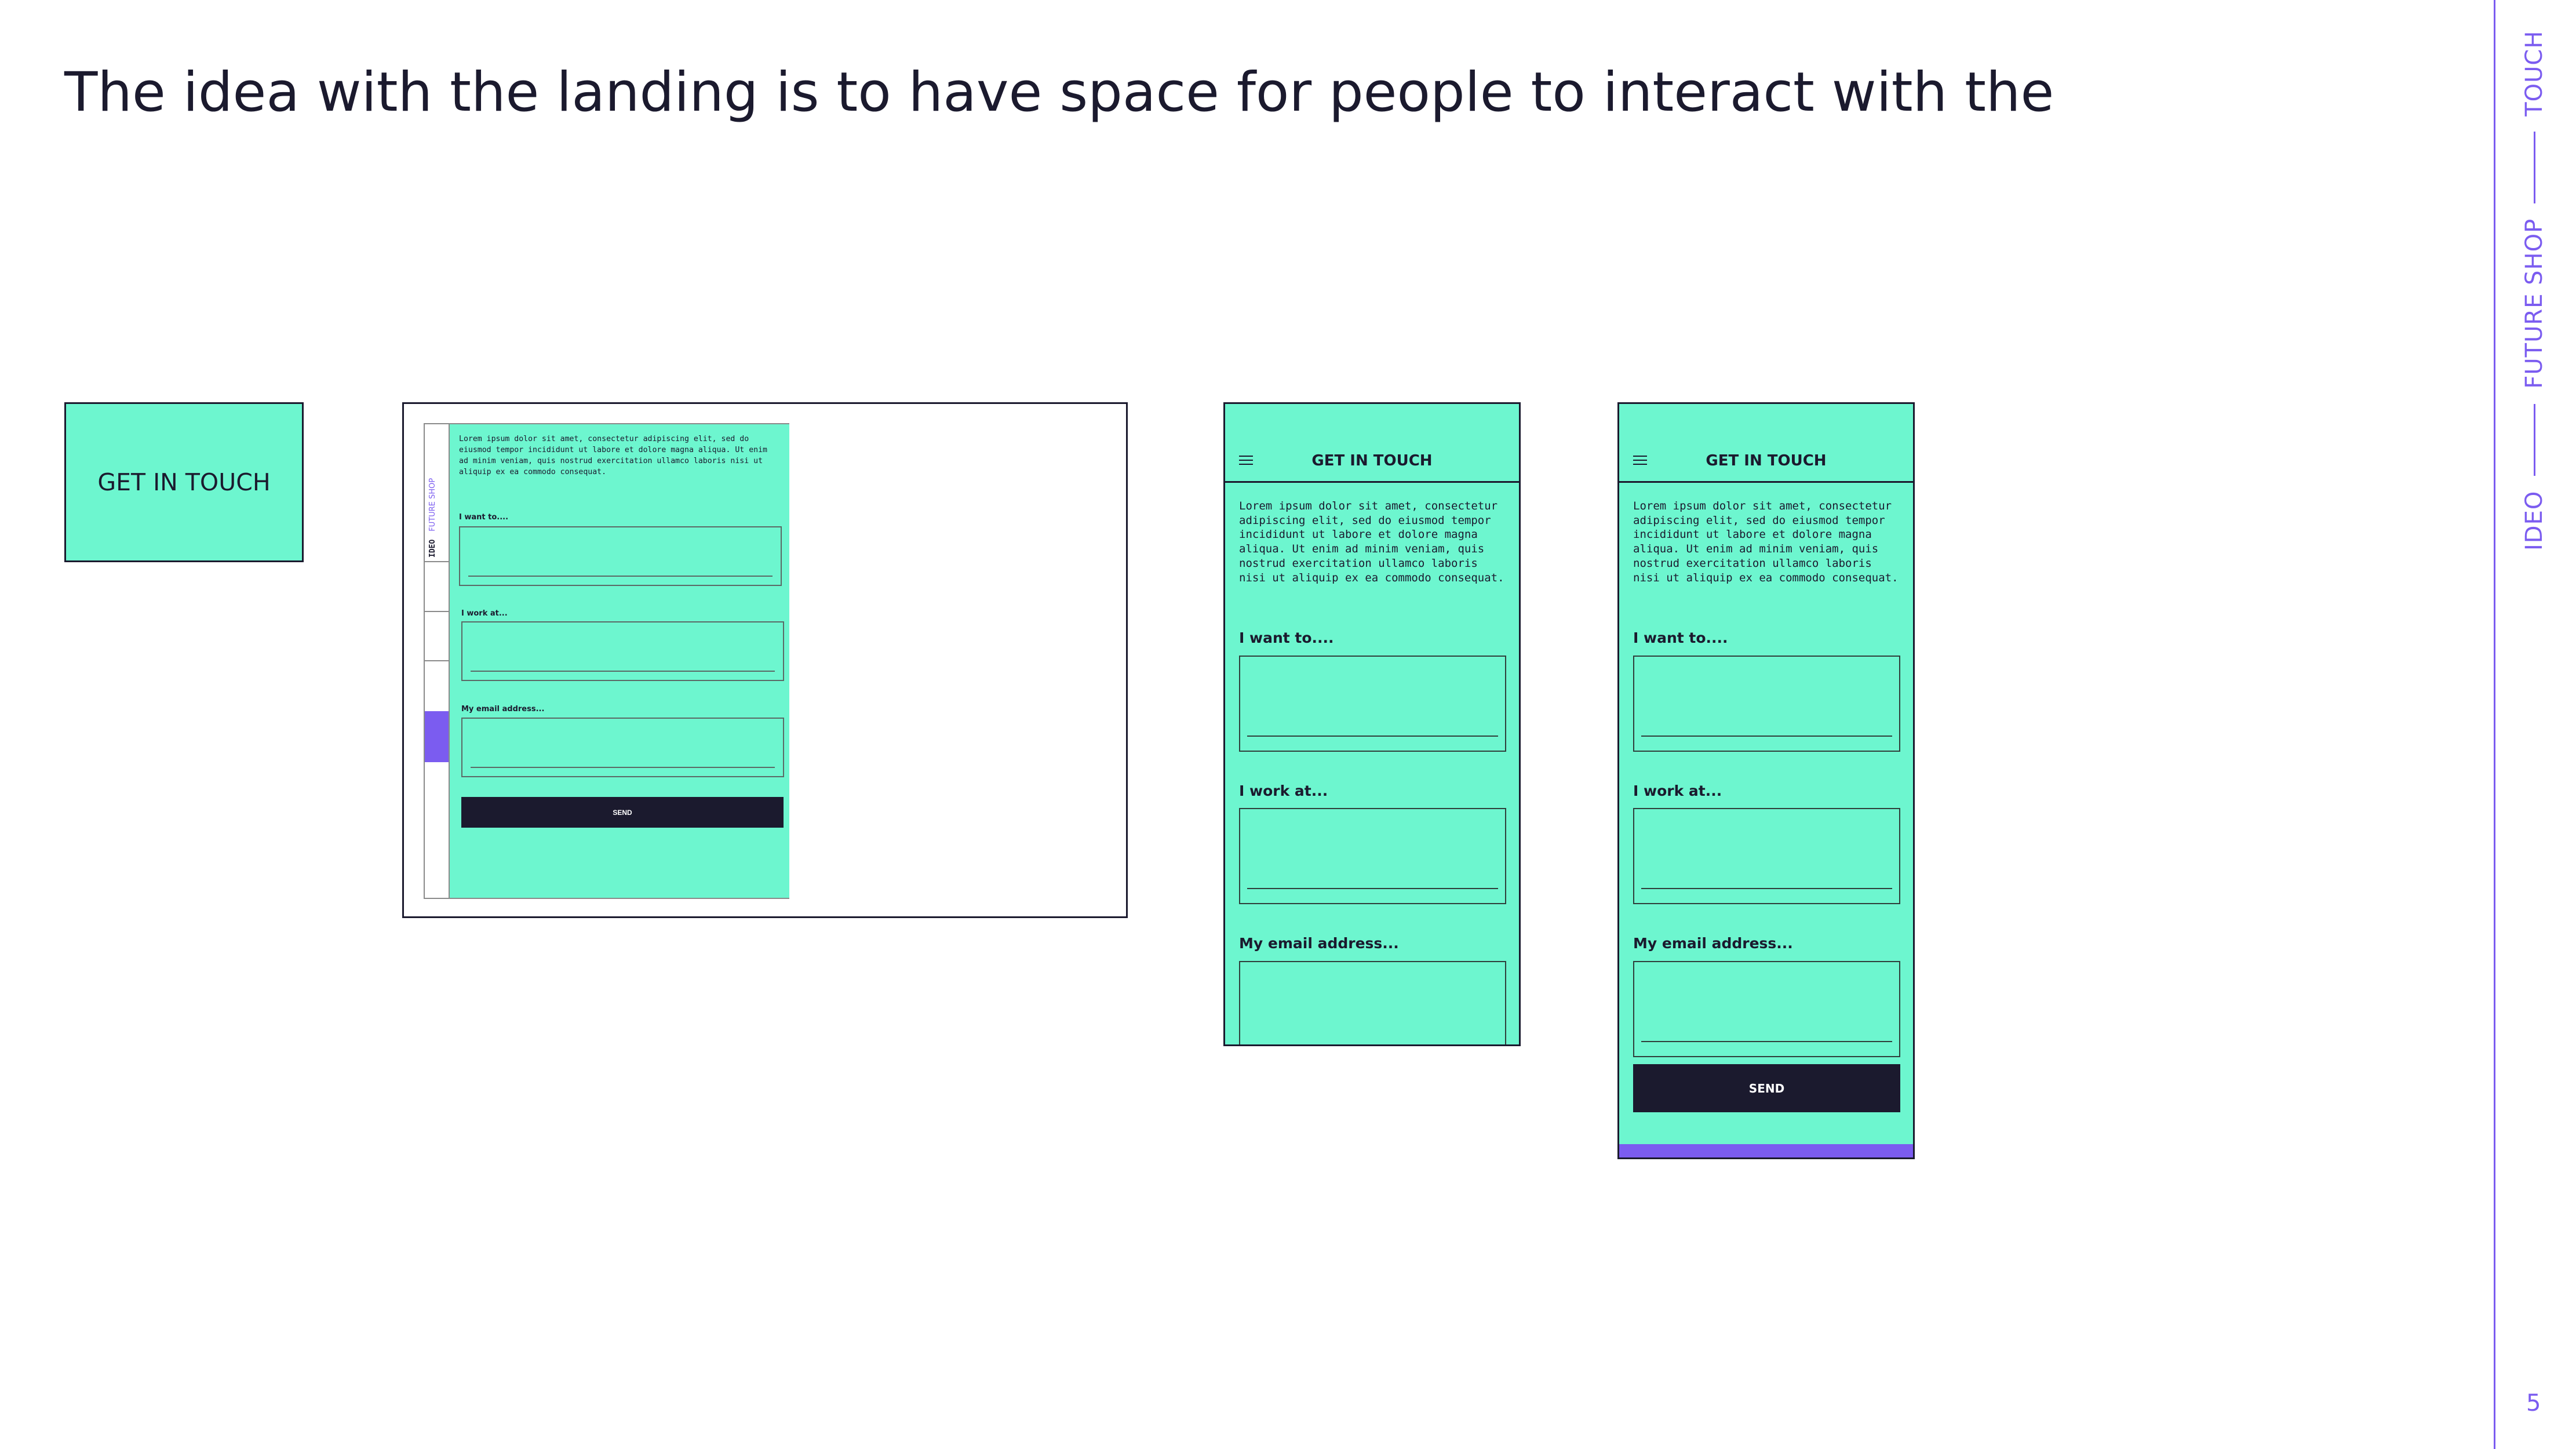  I want to click on rail-nav: IDEO FUTURE SHOP TOUCH, so click(2534, 291).